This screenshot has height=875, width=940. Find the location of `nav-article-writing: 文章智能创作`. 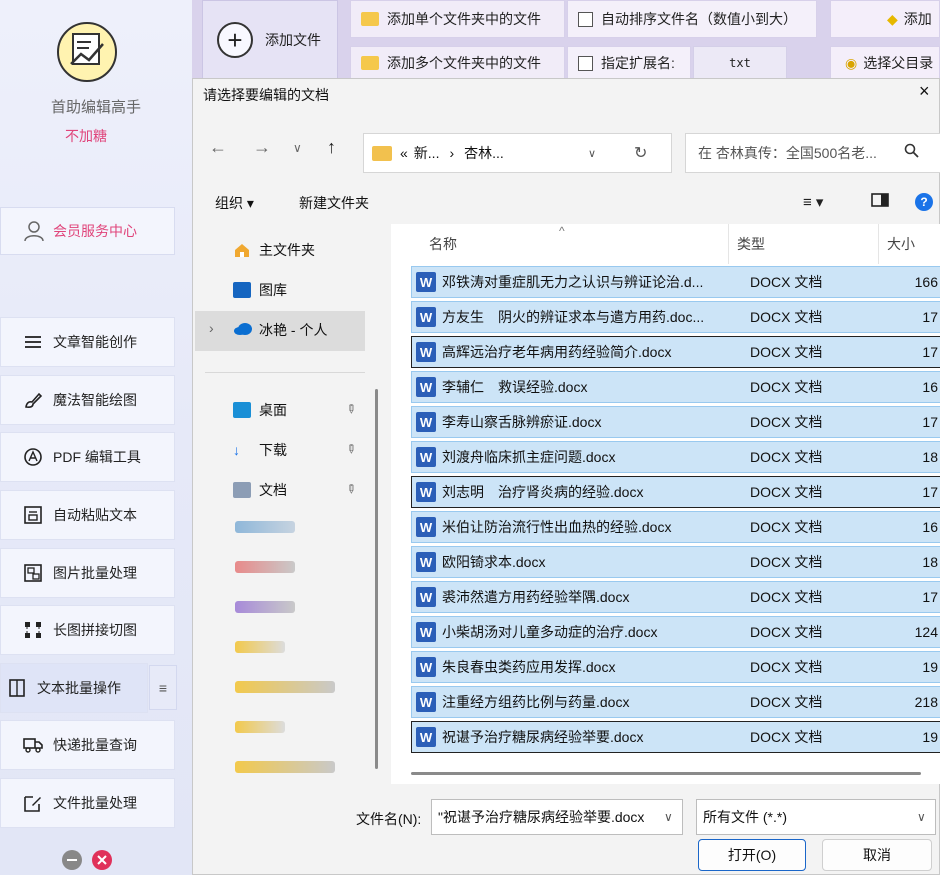

nav-article-writing: 文章智能创作 is located at coordinates (87, 342).